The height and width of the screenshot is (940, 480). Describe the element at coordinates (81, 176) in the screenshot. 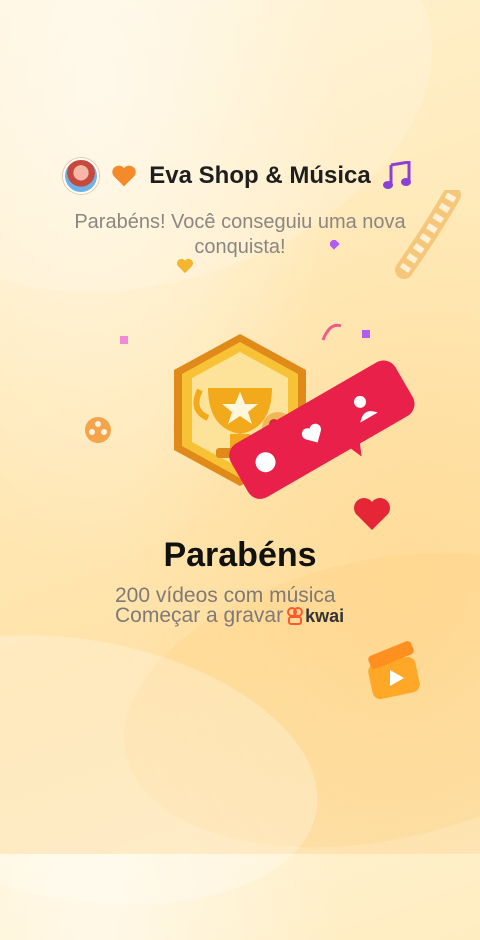

I see `avatar` at that location.